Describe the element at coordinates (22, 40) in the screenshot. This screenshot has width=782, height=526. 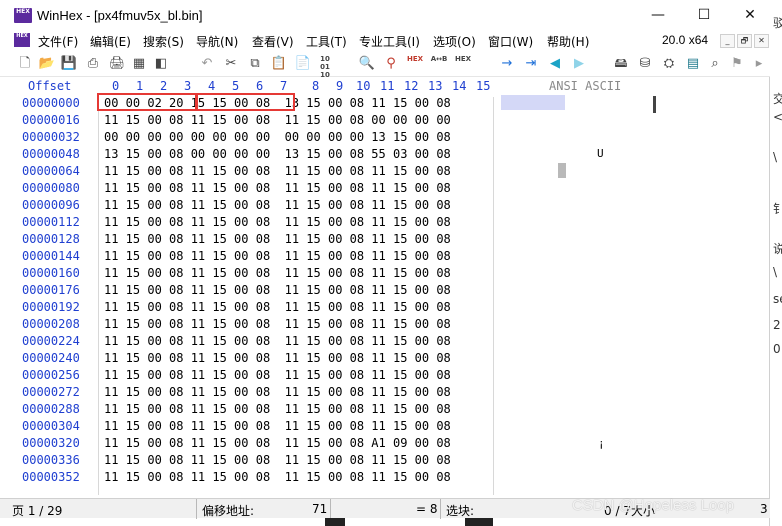
I see `document-logo-icon: HEX` at that location.